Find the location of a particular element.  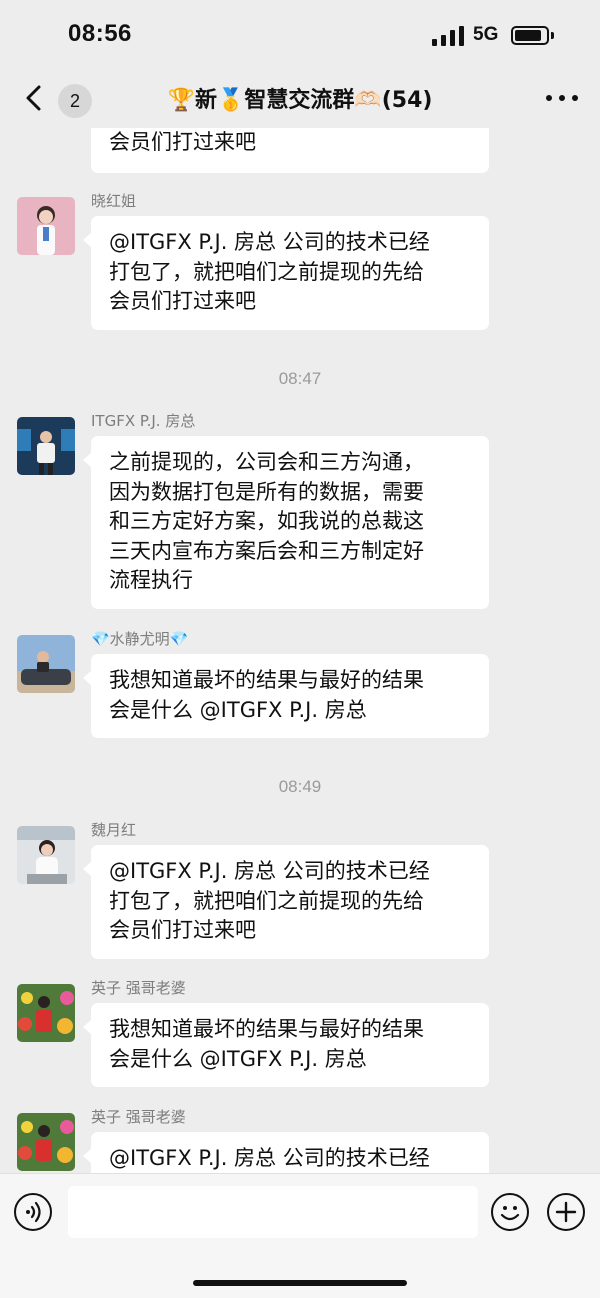

message-line: 三天内宣布方案后会和三方制定好 is located at coordinates (266, 550).